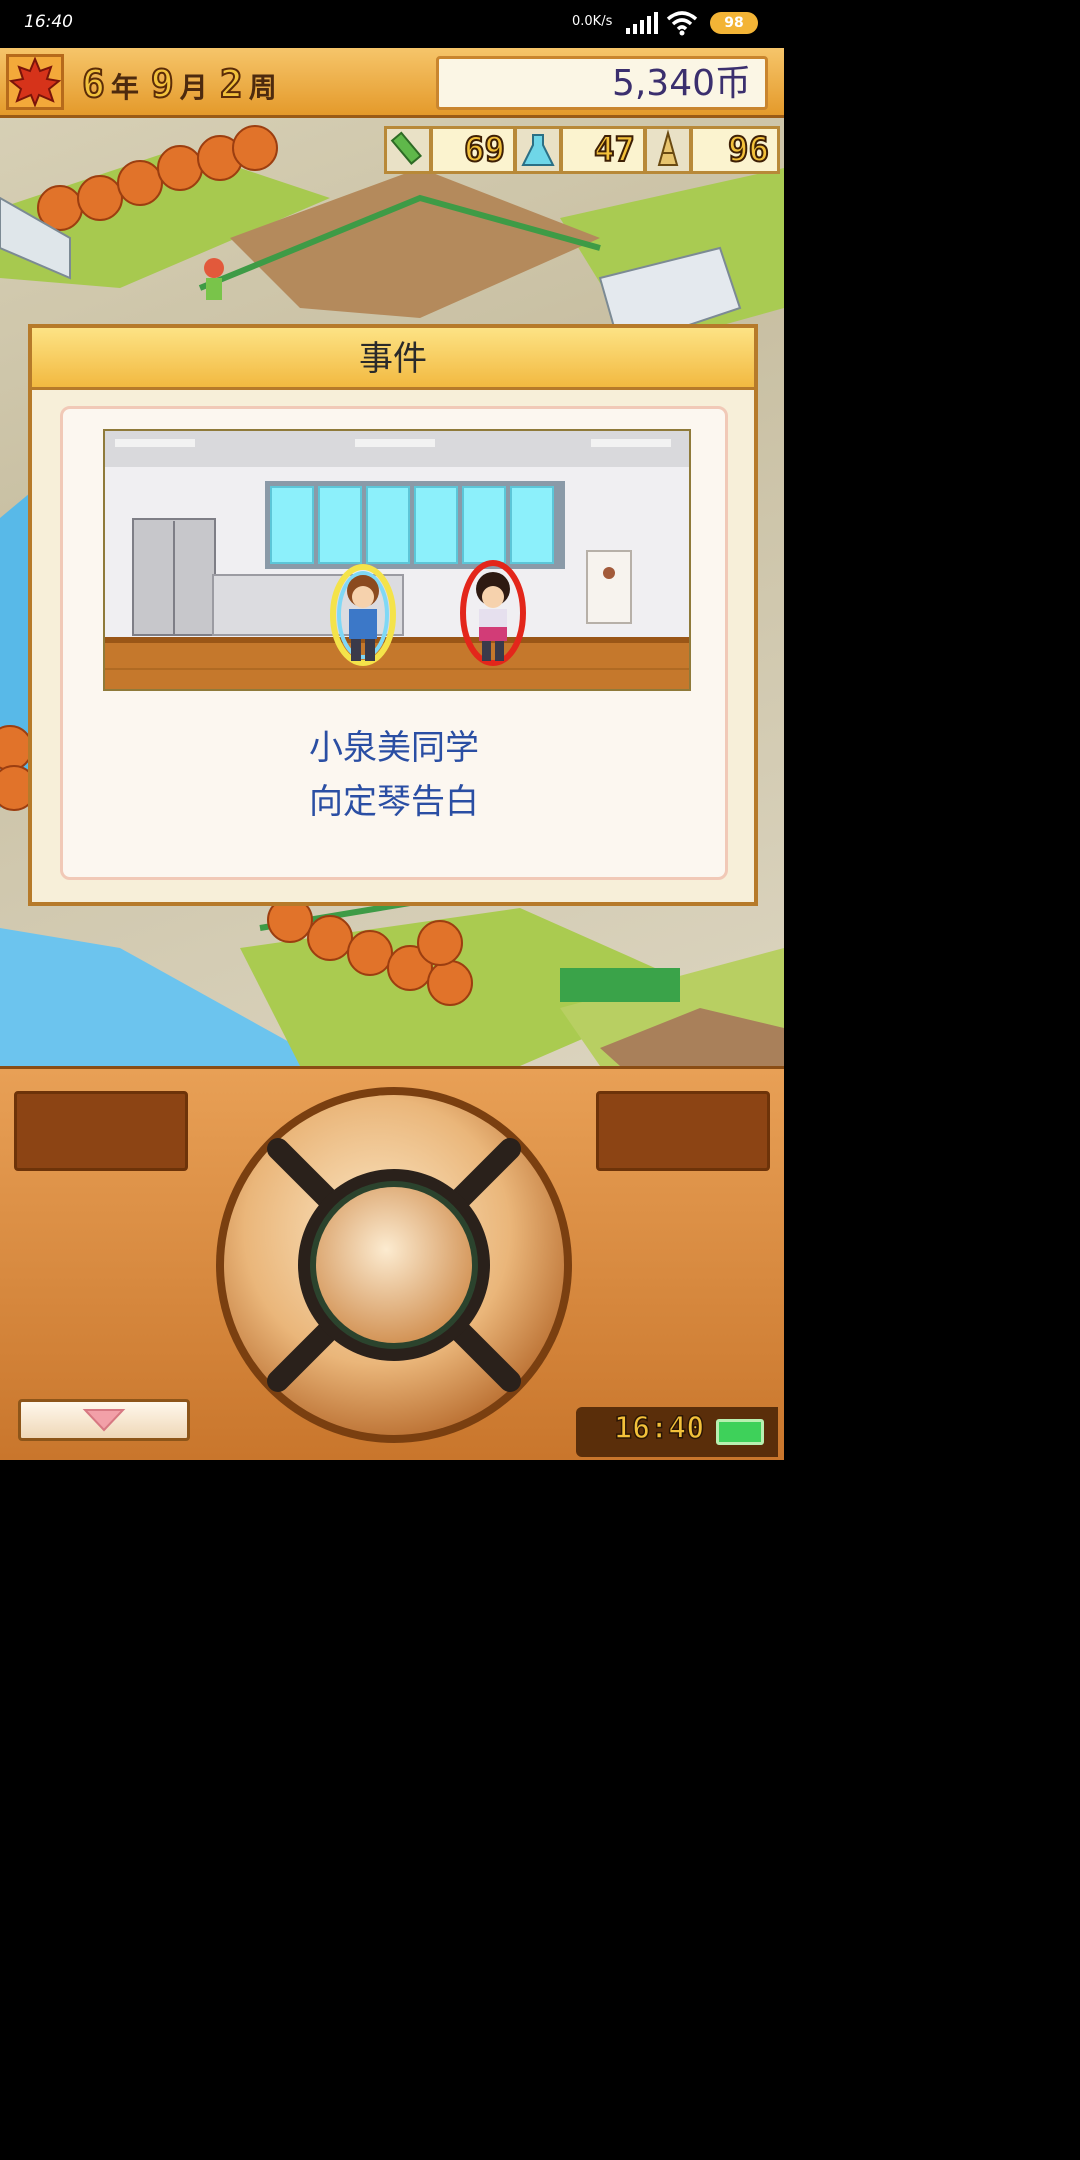 The image size is (1080, 2160). Describe the element at coordinates (642, 23) in the screenshot. I see `signal-icon` at that location.